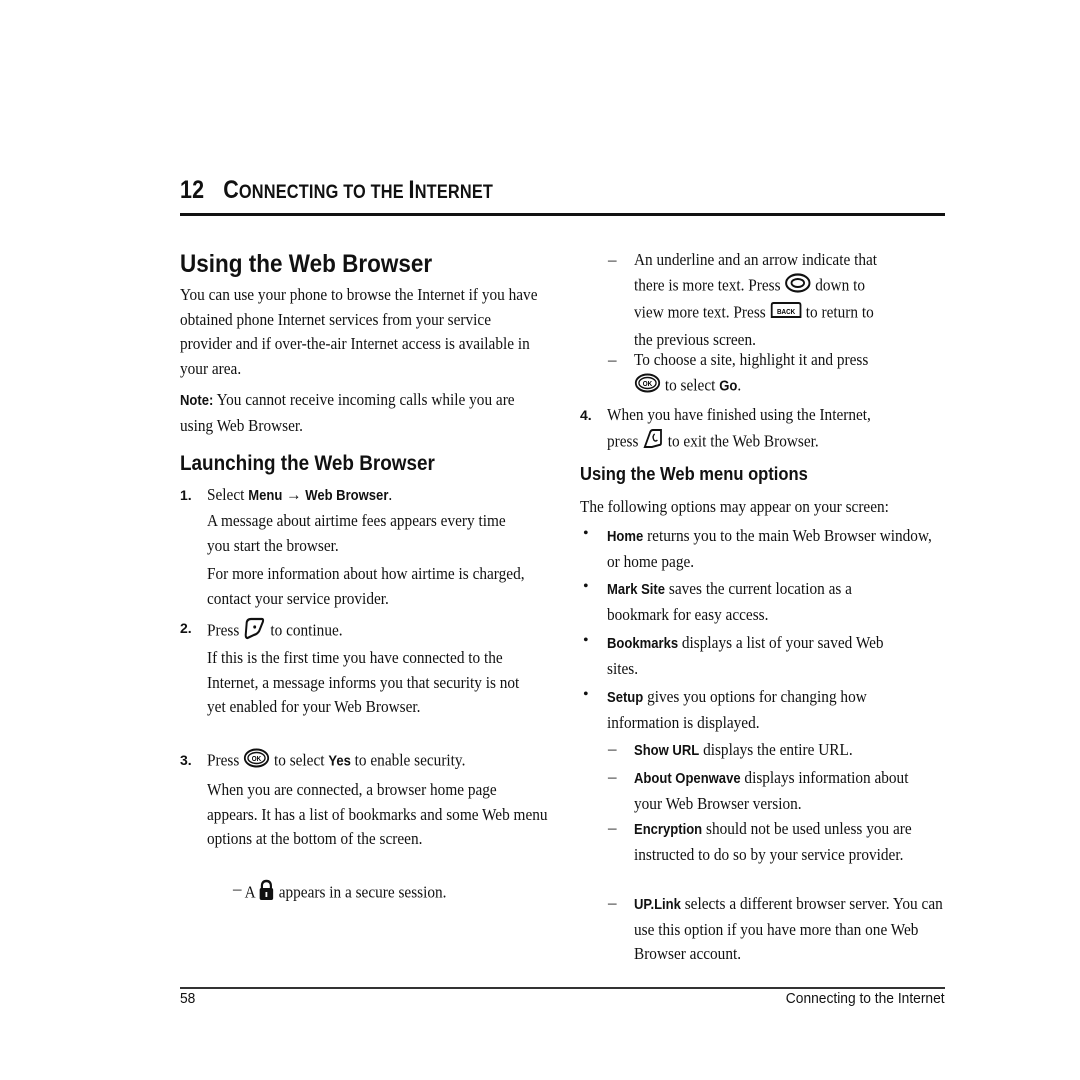 Image resolution: width=1080 pixels, height=1080 pixels. Describe the element at coordinates (668, 830) in the screenshot. I see `option-term: Encryption` at that location.